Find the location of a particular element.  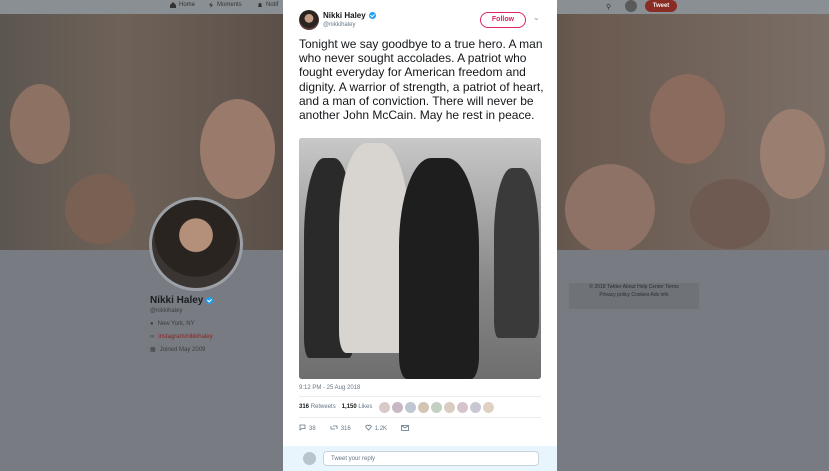

profile-location: ● New York, NY is located at coordinates (172, 324).